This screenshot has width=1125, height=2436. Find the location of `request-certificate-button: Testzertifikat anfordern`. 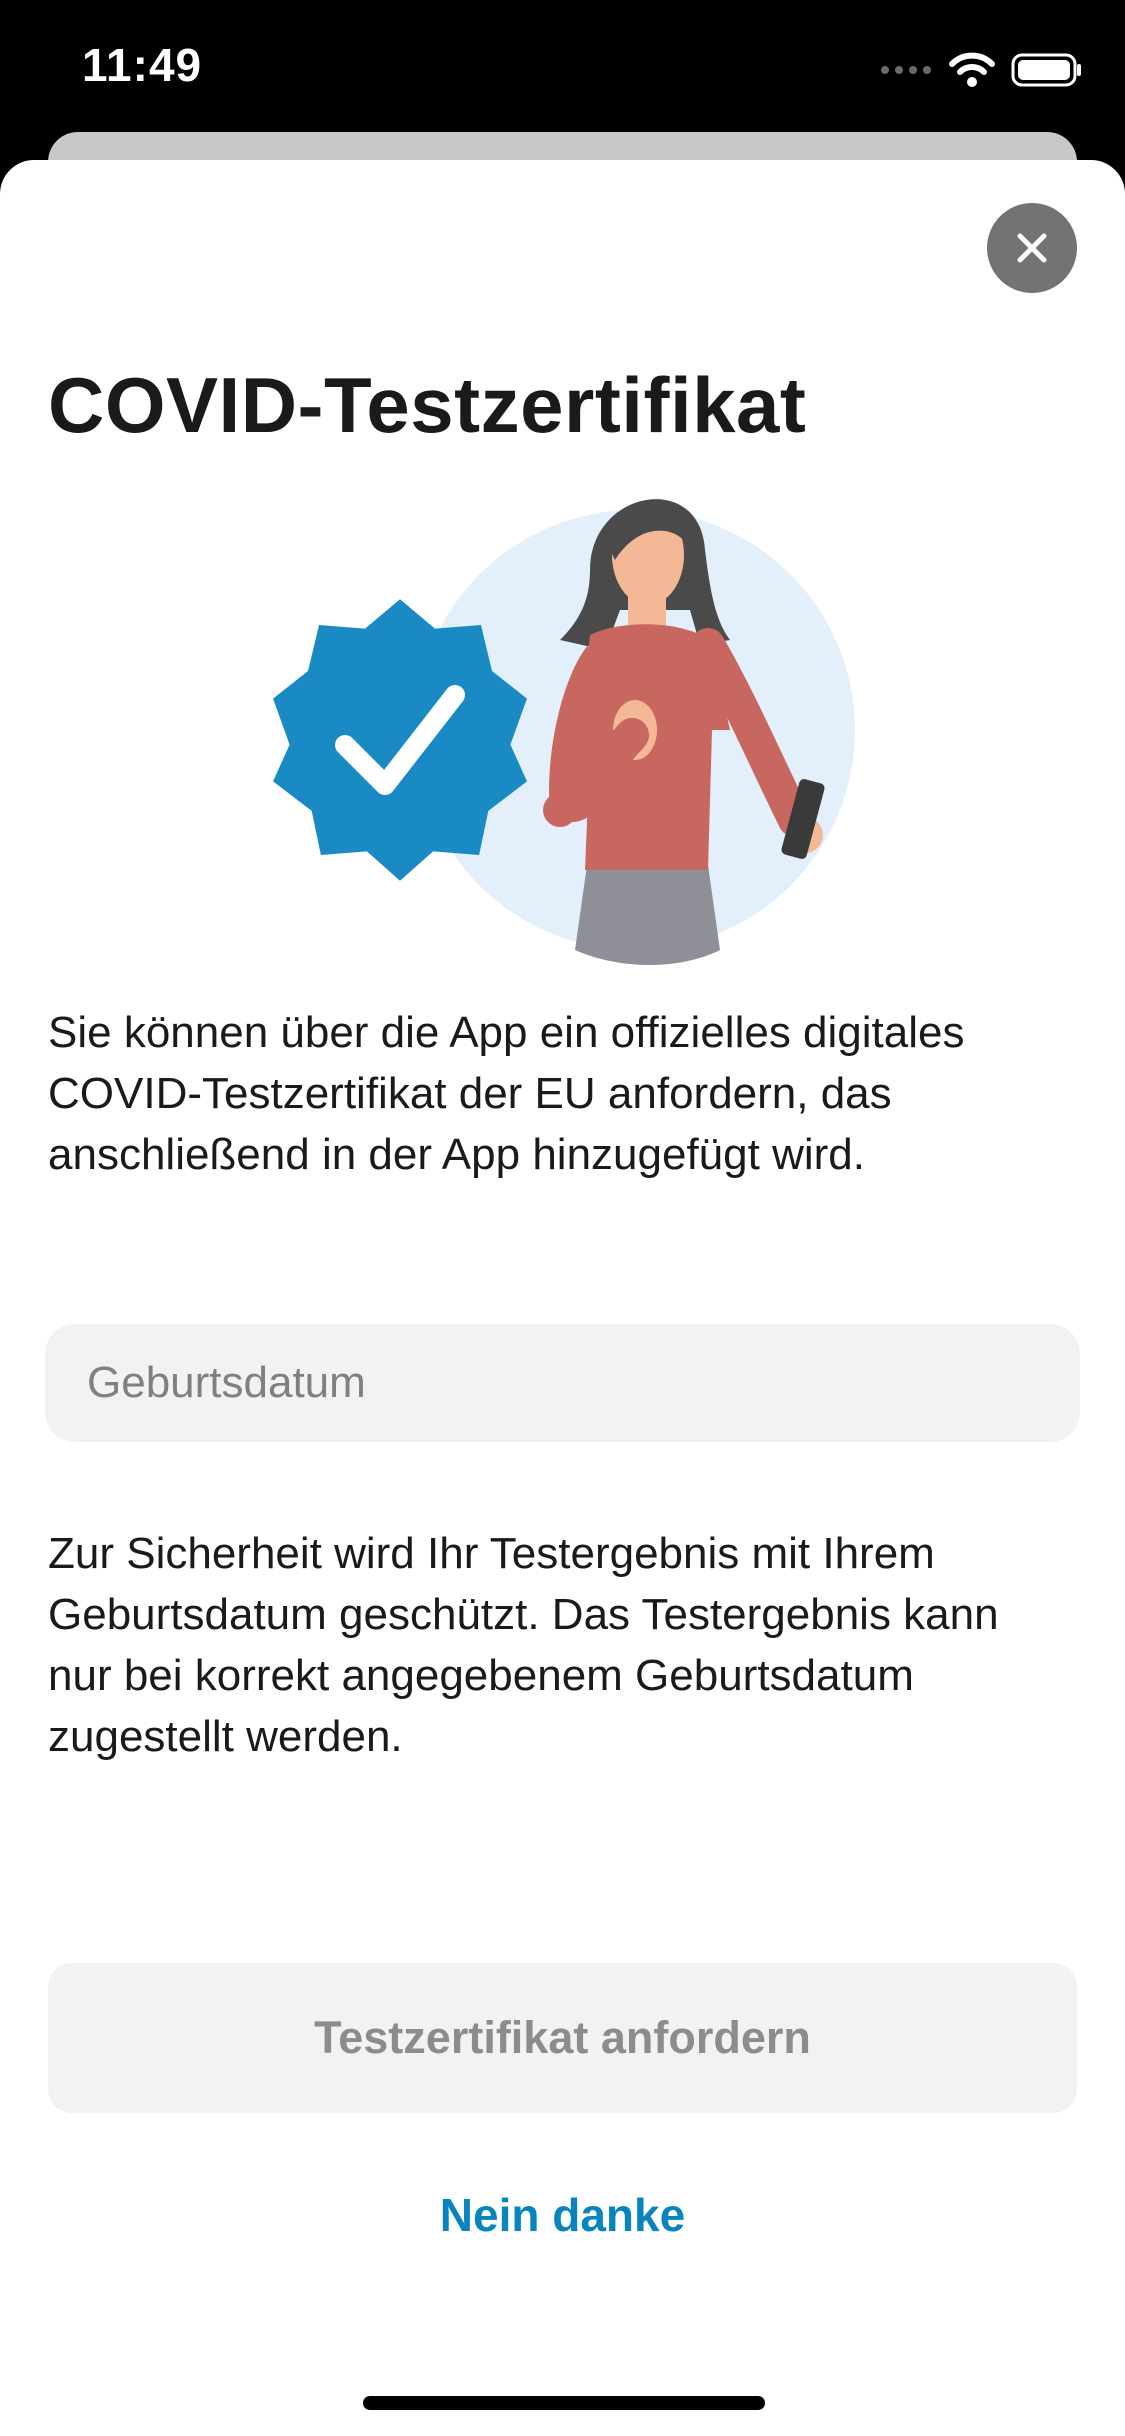

request-certificate-button: Testzertifikat anfordern is located at coordinates (562, 2038).